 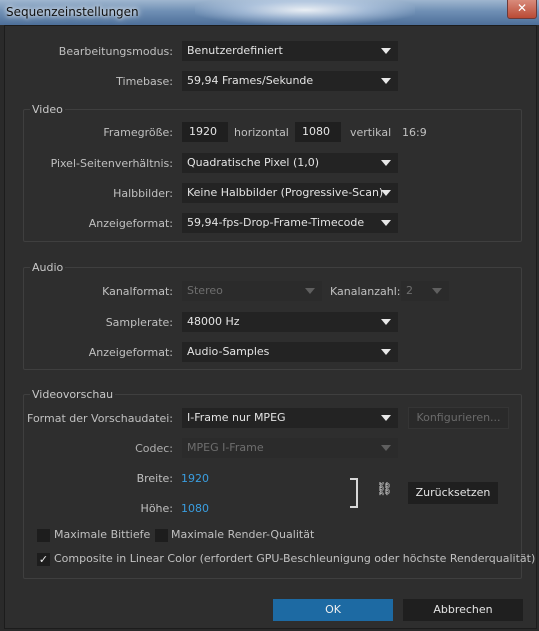 I want to click on video-preview-group-title: Videovorschau, so click(x=73, y=394).